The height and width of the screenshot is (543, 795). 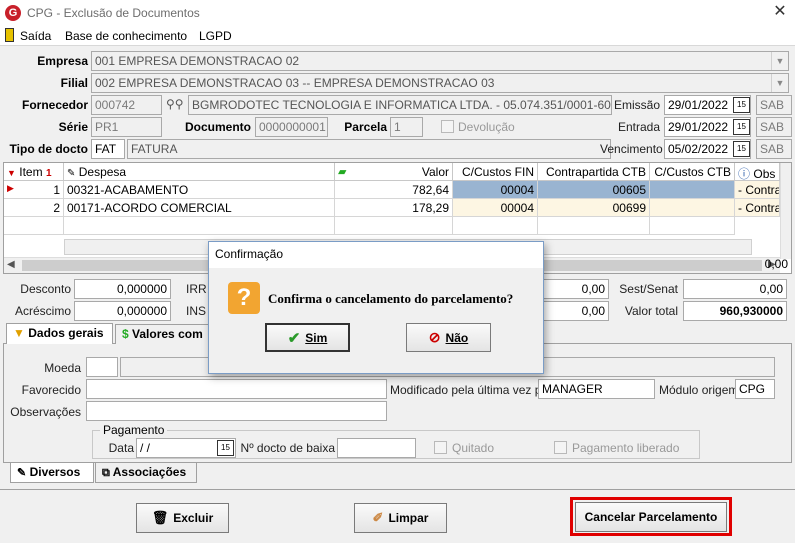 What do you see at coordinates (698, 149) in the screenshot?
I see `vencimento-value: 05/02/2022` at bounding box center [698, 149].